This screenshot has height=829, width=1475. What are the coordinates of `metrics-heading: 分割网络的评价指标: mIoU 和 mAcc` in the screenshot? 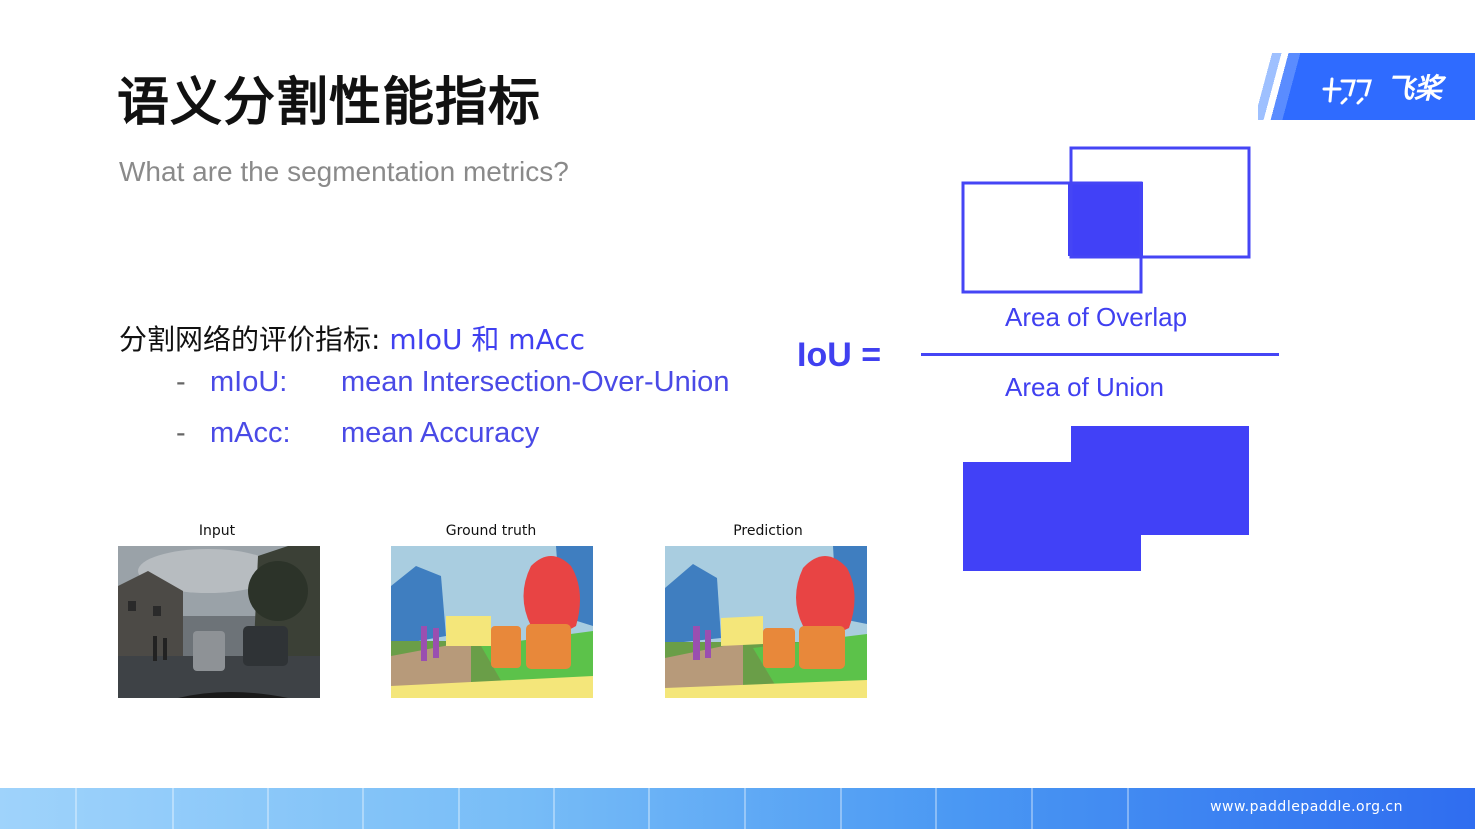 It's located at (352, 338).